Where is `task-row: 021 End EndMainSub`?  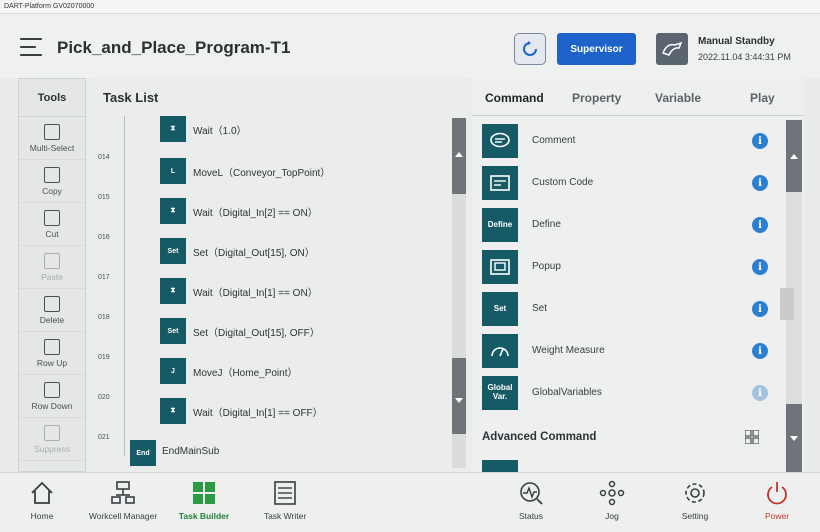
task-row: 021 End EndMainSub is located at coordinates (270, 453).